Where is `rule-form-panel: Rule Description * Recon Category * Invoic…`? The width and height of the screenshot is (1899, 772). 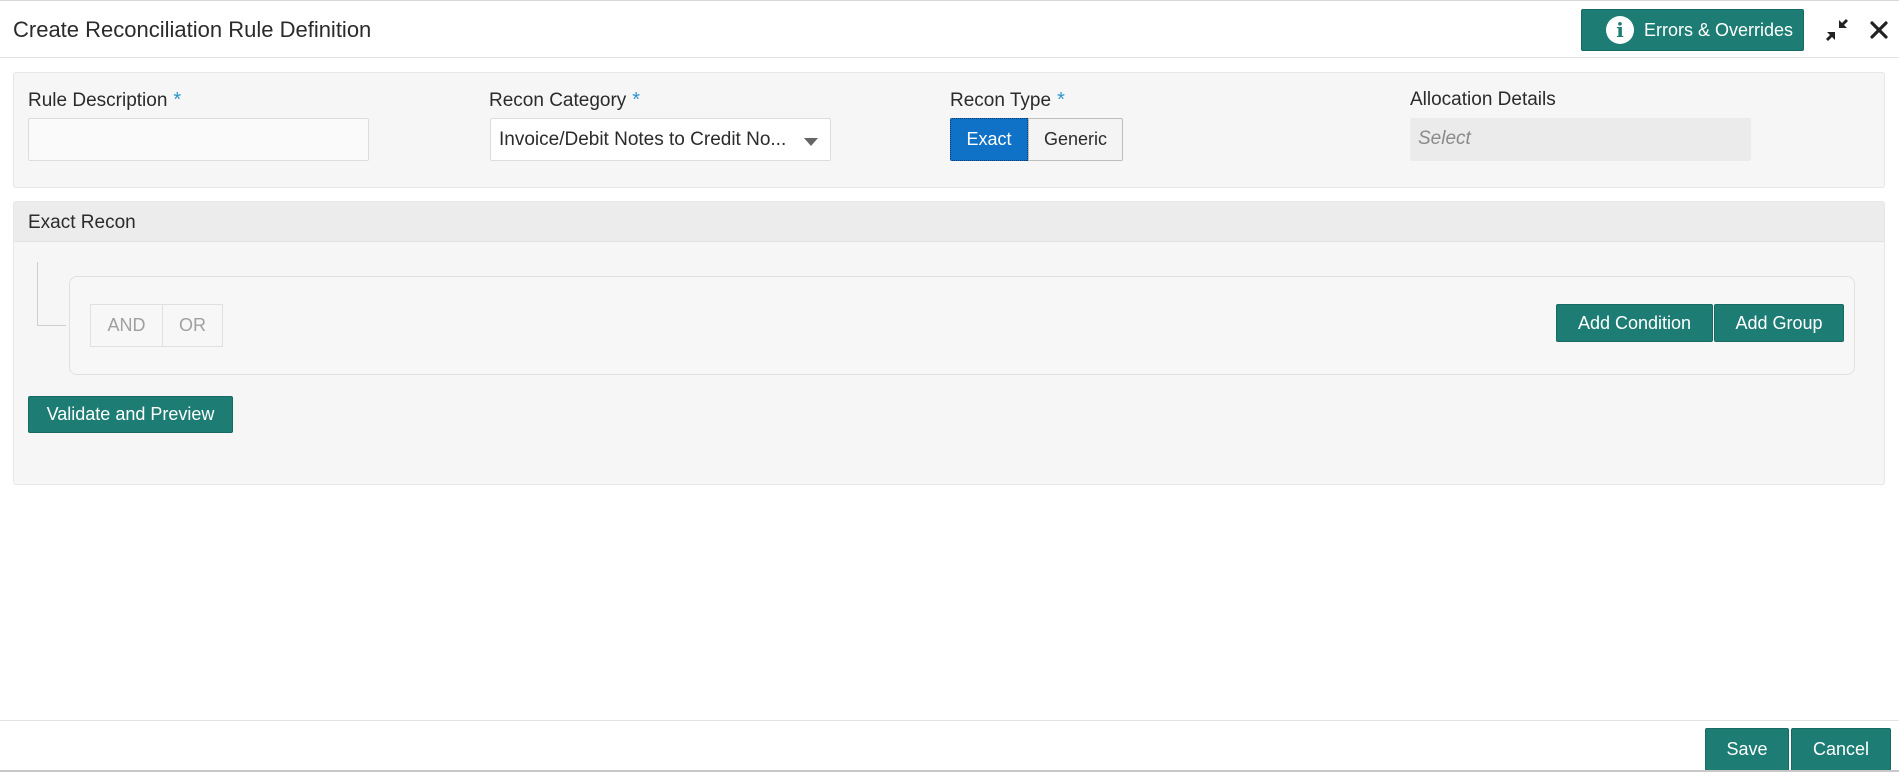
rule-form-panel: Rule Description * Recon Category * Invoic… is located at coordinates (949, 130).